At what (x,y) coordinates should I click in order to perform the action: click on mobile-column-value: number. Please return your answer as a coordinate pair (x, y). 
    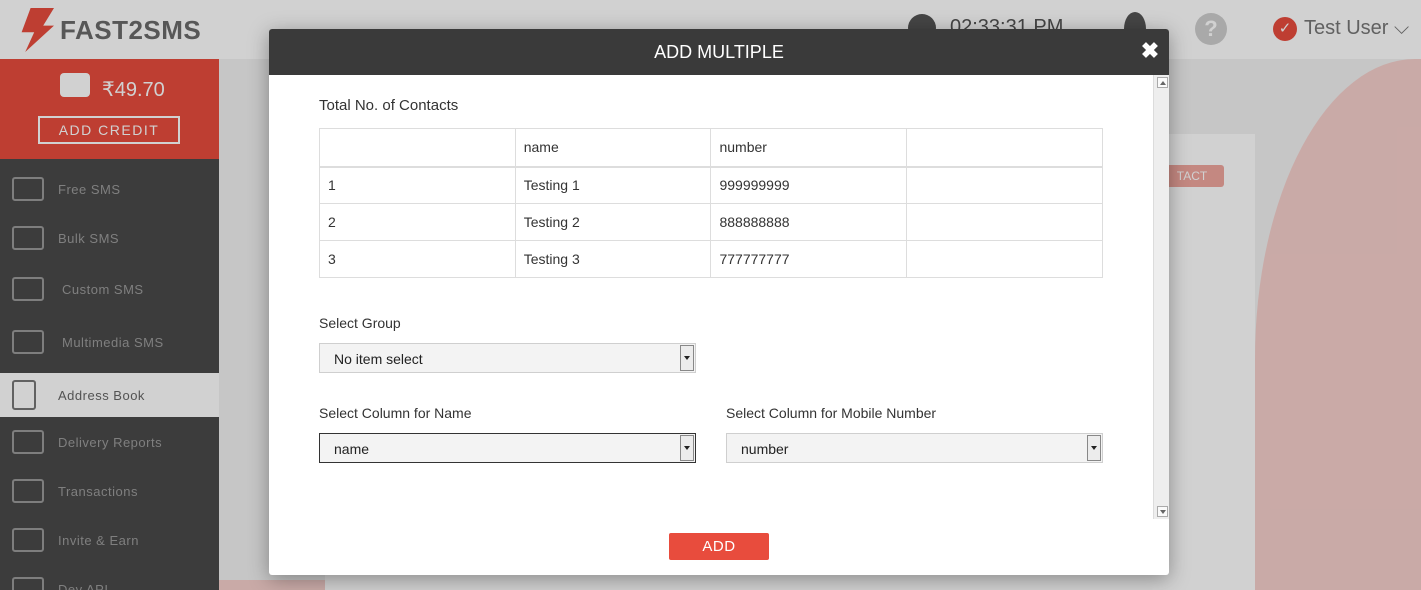
    Looking at the image, I should click on (765, 449).